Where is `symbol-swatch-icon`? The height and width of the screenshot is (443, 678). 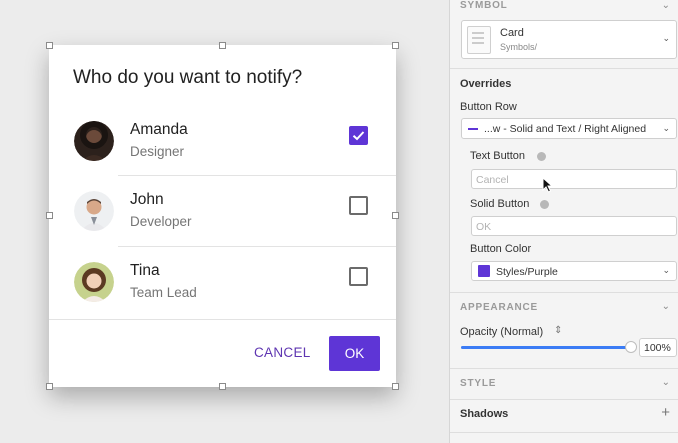
symbol-swatch-icon is located at coordinates (473, 129).